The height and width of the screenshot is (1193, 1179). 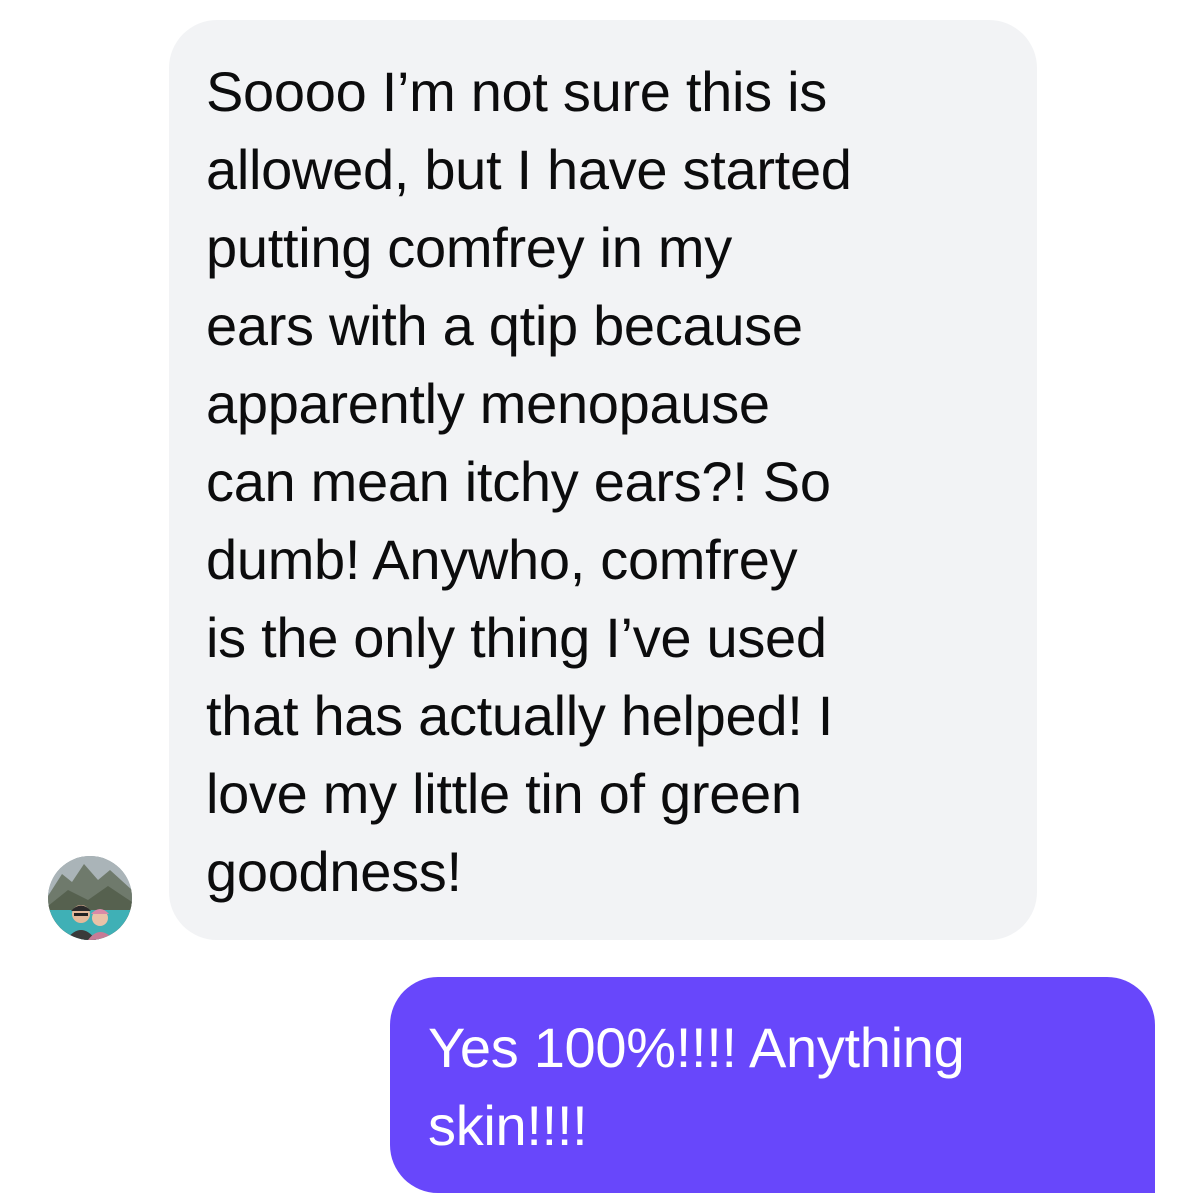 I want to click on outgoing-message-text: Yes 100%!!!! Anything skin!!!!, so click(x=696, y=1086).